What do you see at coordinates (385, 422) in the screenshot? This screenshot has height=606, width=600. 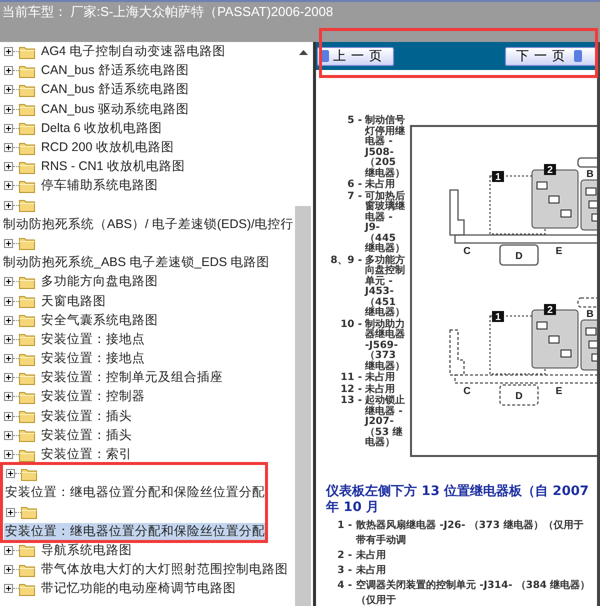 I see `legend-text: 起动锁止继电器 - J207- （53 继电器）` at bounding box center [385, 422].